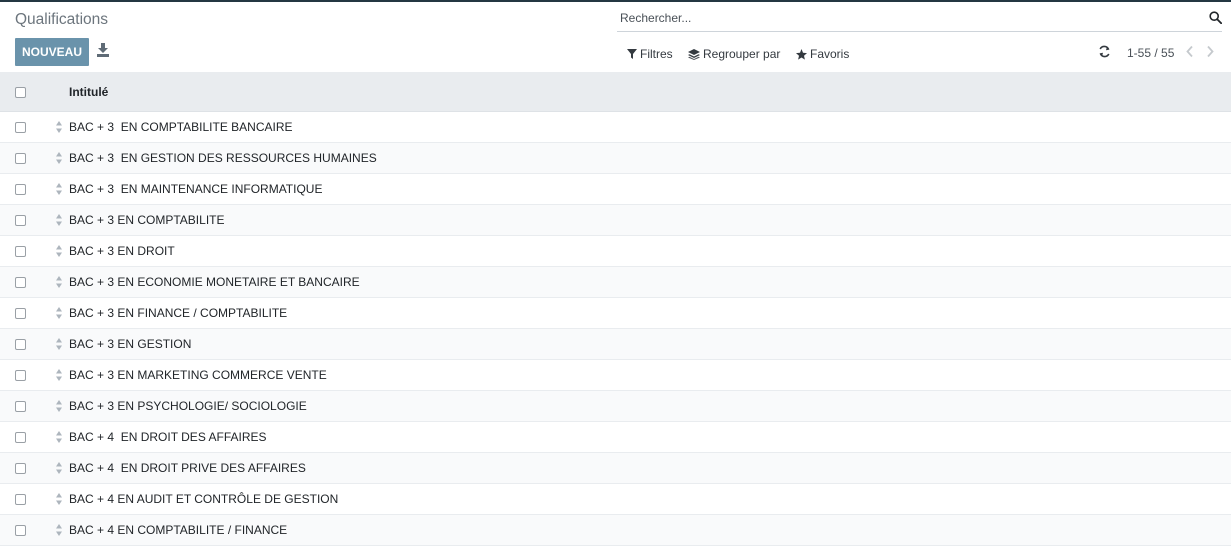  I want to click on filters-dropdown: Filtres, so click(650, 54).